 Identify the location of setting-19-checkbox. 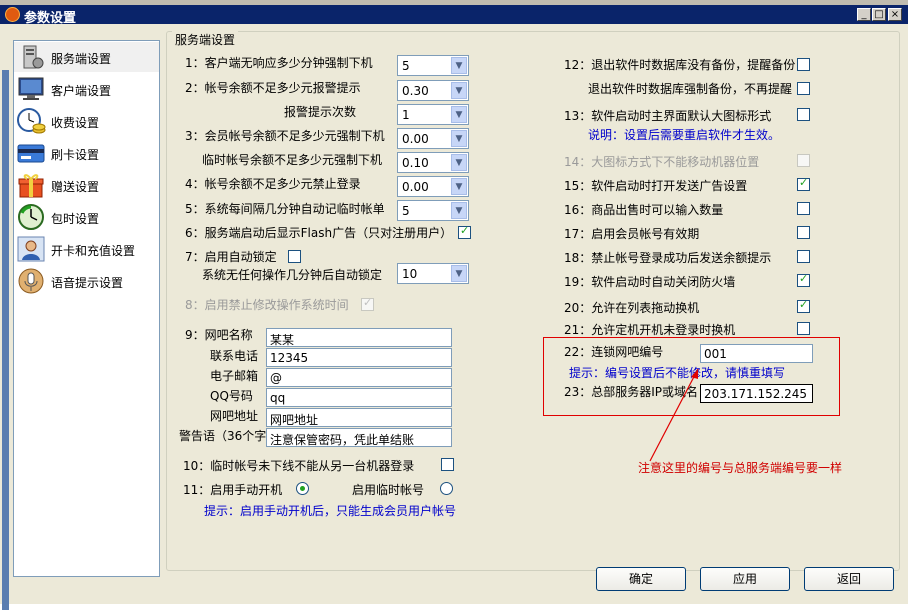
(803, 279).